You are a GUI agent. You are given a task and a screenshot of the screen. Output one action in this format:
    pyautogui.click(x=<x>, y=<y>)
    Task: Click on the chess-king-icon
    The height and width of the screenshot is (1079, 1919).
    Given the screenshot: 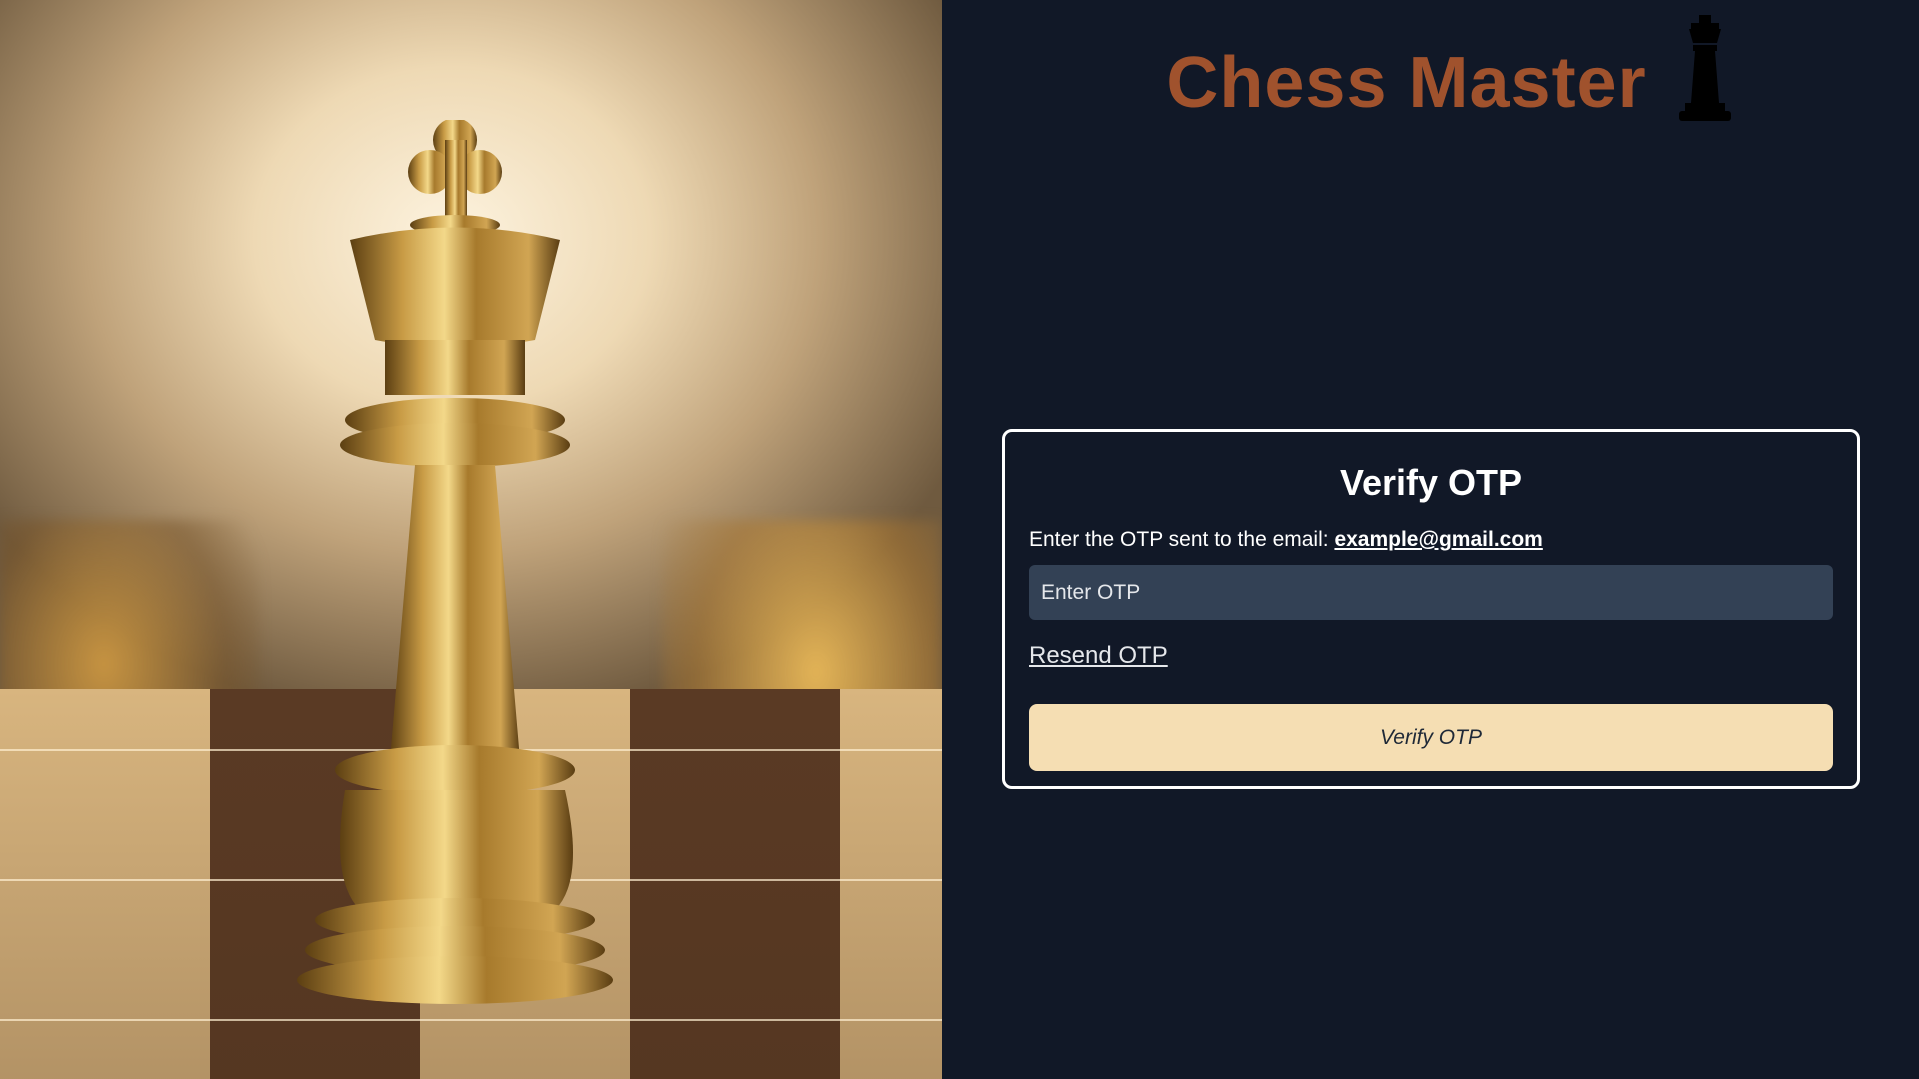 What is the action you would take?
    pyautogui.click(x=455, y=562)
    